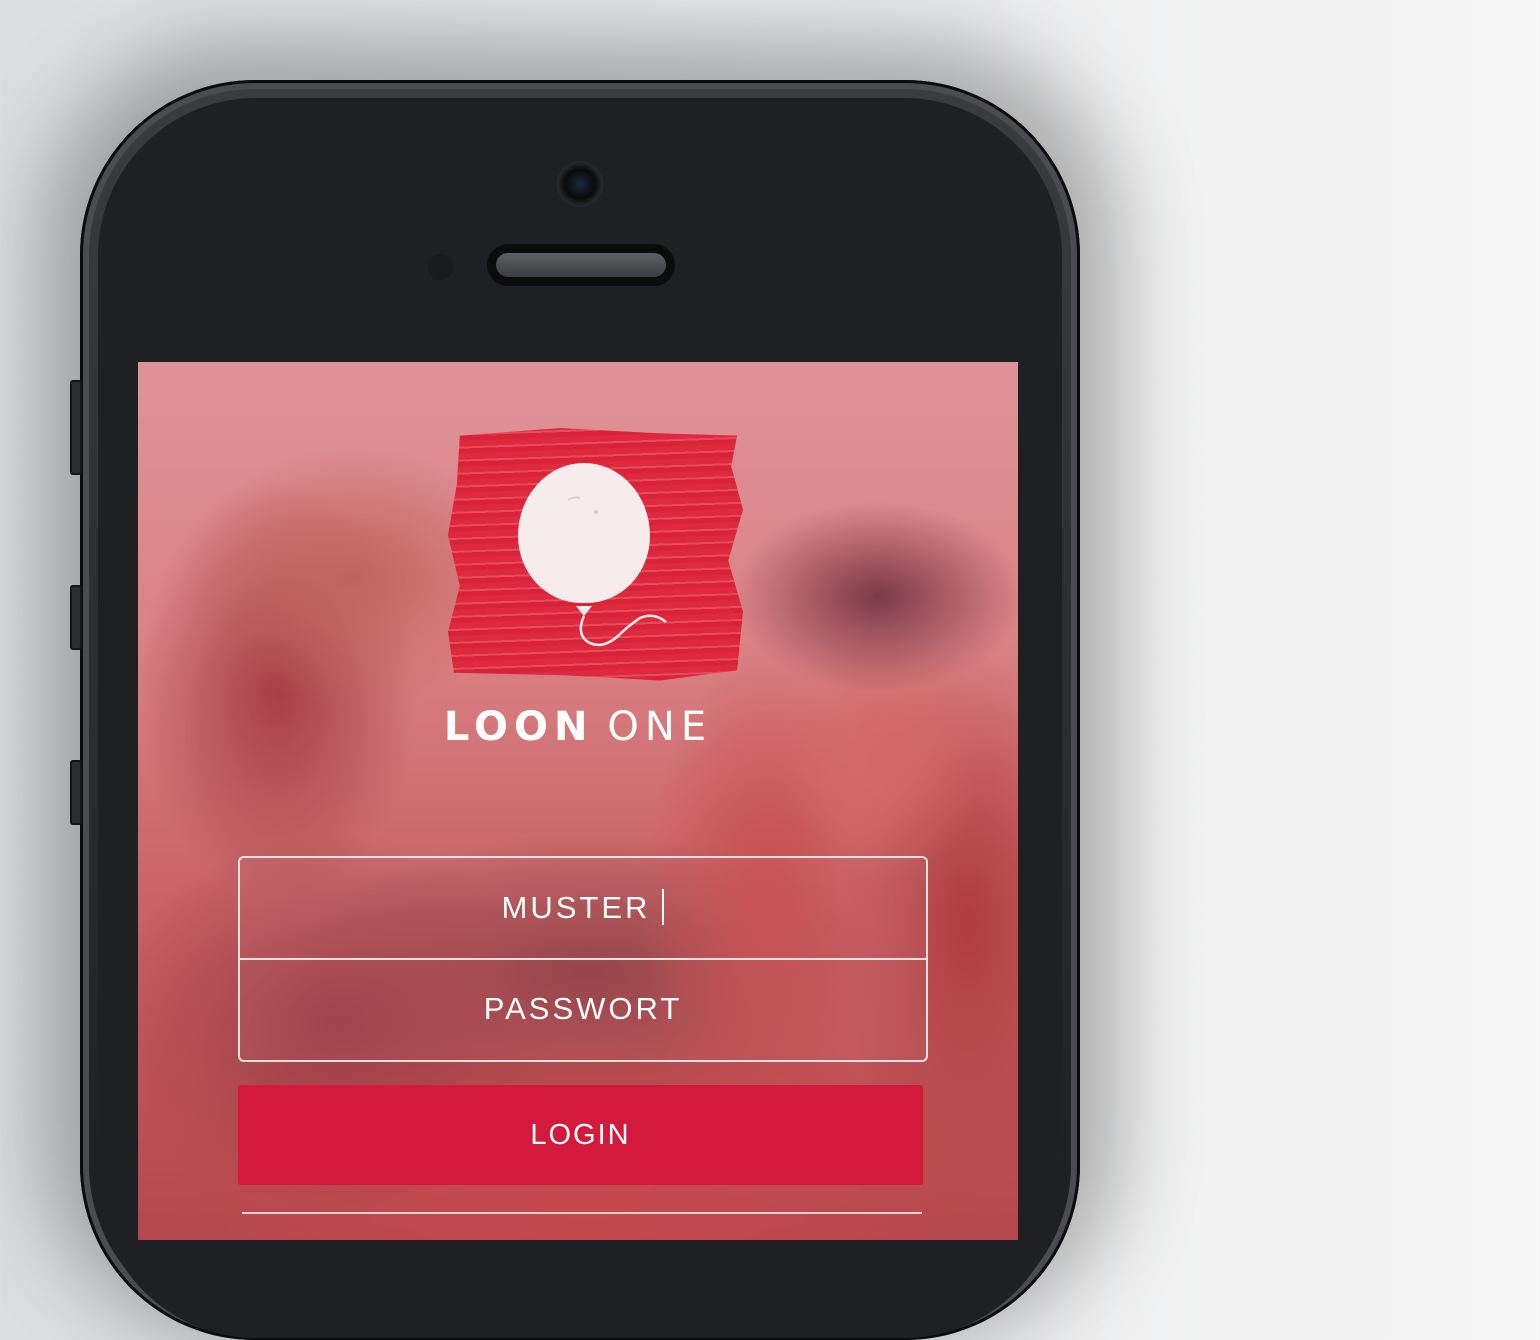  Describe the element at coordinates (518, 727) in the screenshot. I see `brand-name-bold: LOON` at that location.